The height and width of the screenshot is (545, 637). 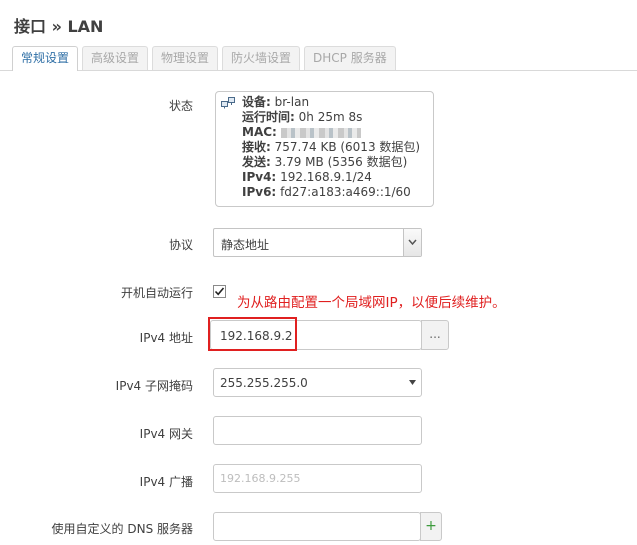 I want to click on annotation-text: 为从路由配置一个局域网IP，以便后续维护。, so click(x=371, y=303).